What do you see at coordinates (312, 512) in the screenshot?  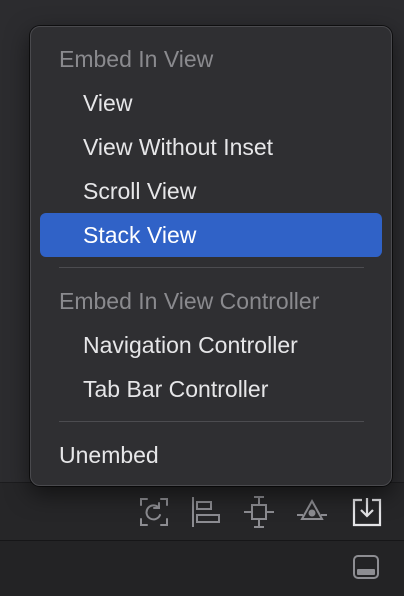 I see `resolve-autolayout-issues-icon` at bounding box center [312, 512].